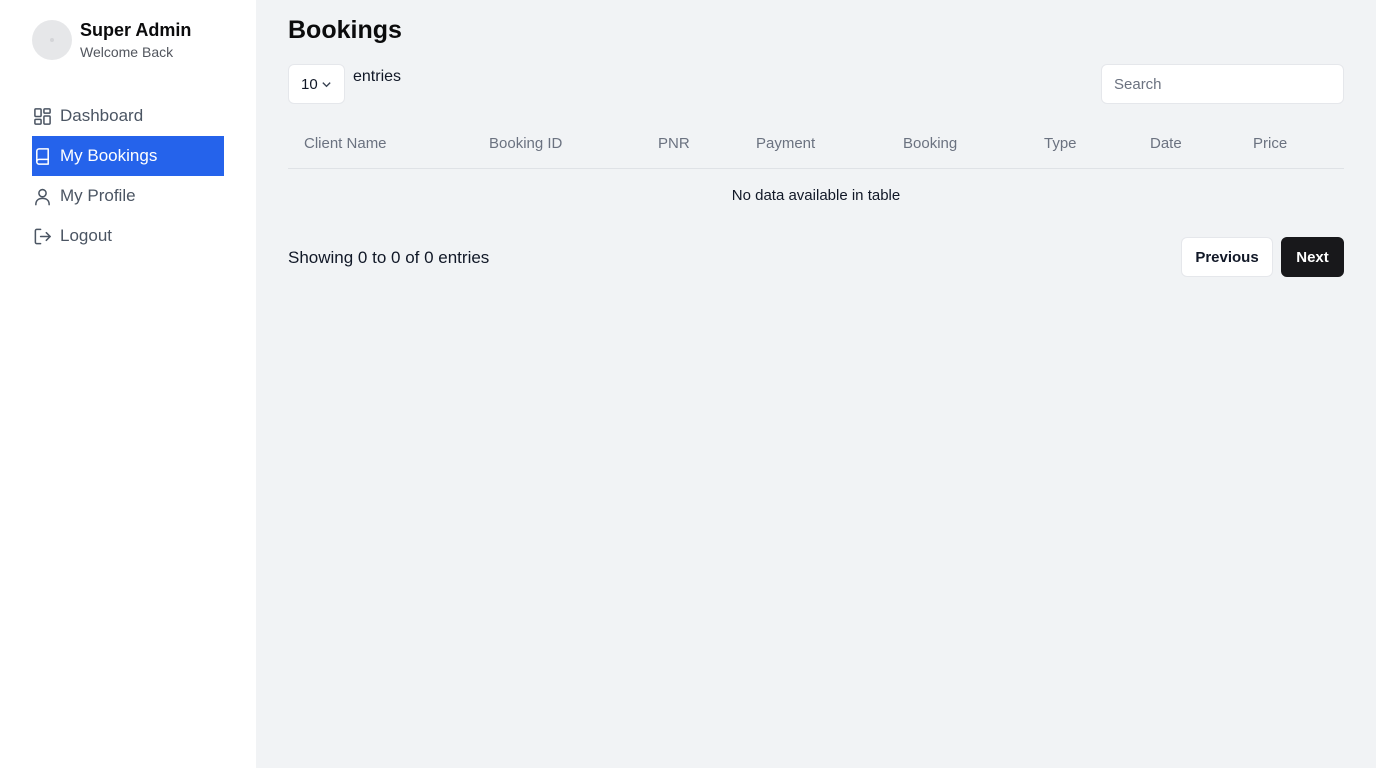 Image resolution: width=1376 pixels, height=768 pixels. I want to click on chevron-down-icon, so click(326, 84).